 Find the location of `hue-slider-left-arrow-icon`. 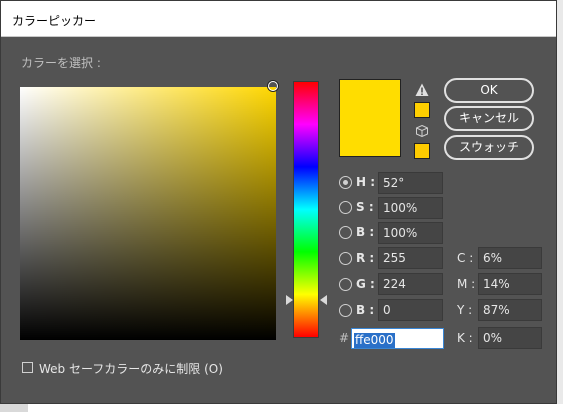

hue-slider-left-arrow-icon is located at coordinates (289, 300).